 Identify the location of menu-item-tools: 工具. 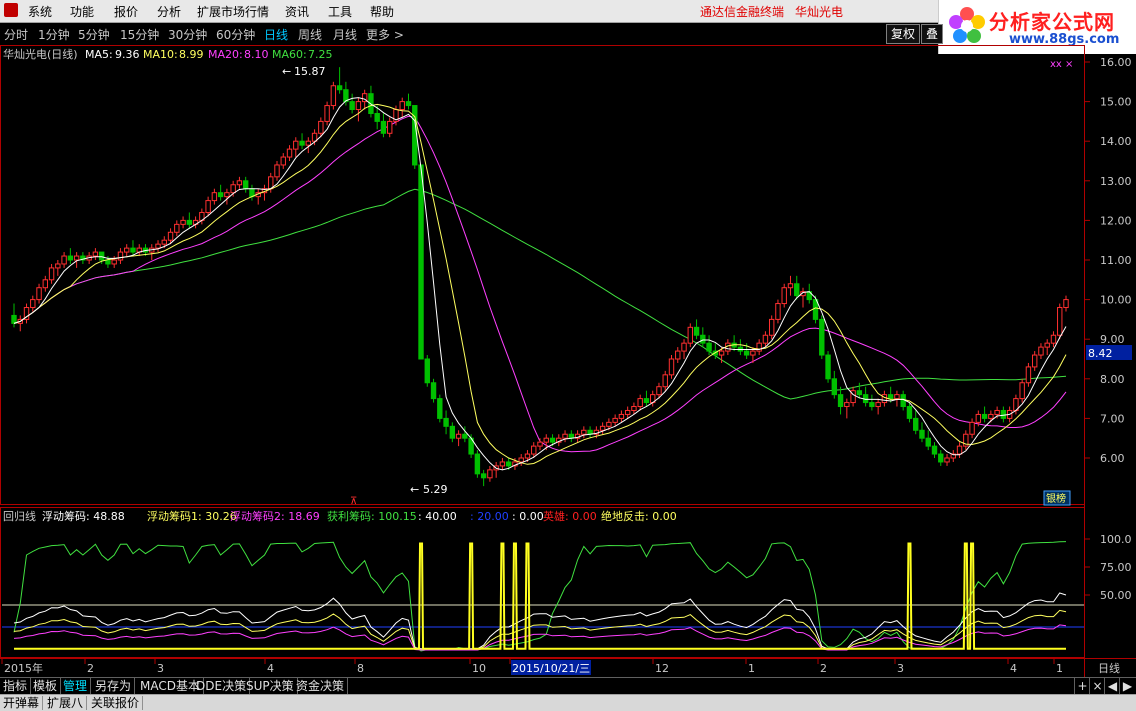
(340, 11).